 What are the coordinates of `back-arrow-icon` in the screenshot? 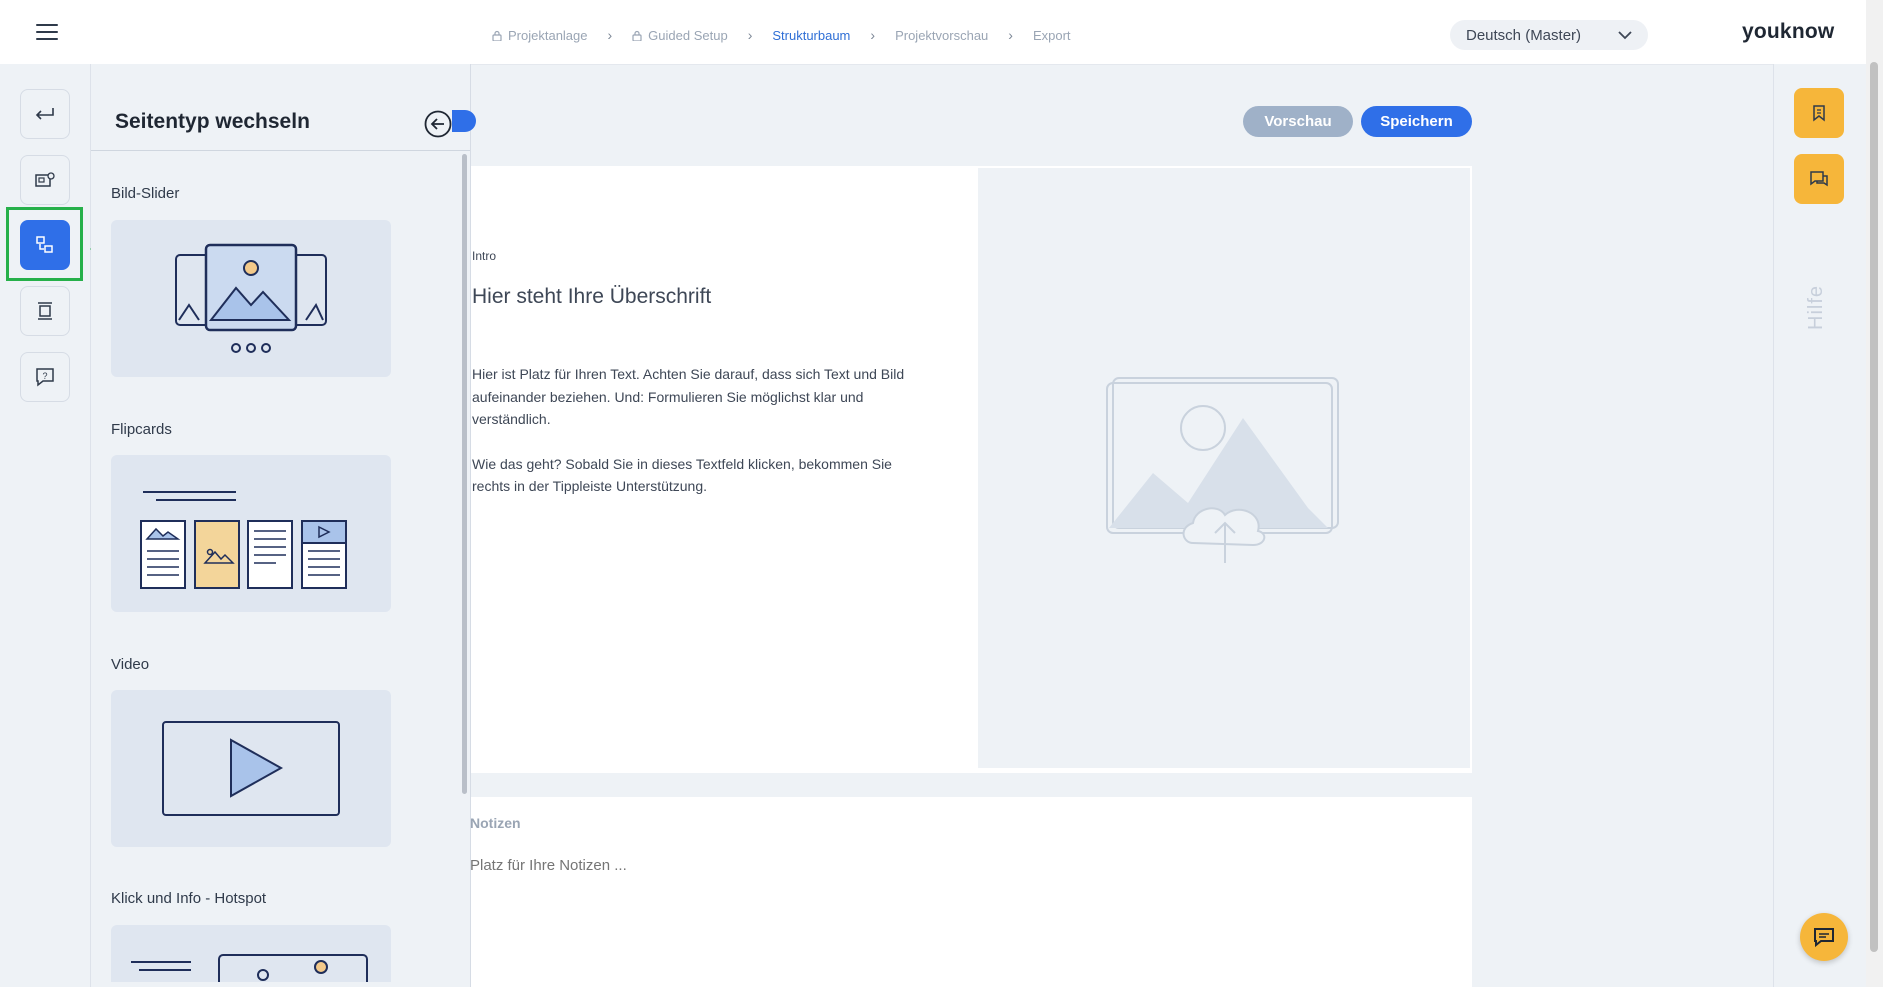 It's located at (438, 124).